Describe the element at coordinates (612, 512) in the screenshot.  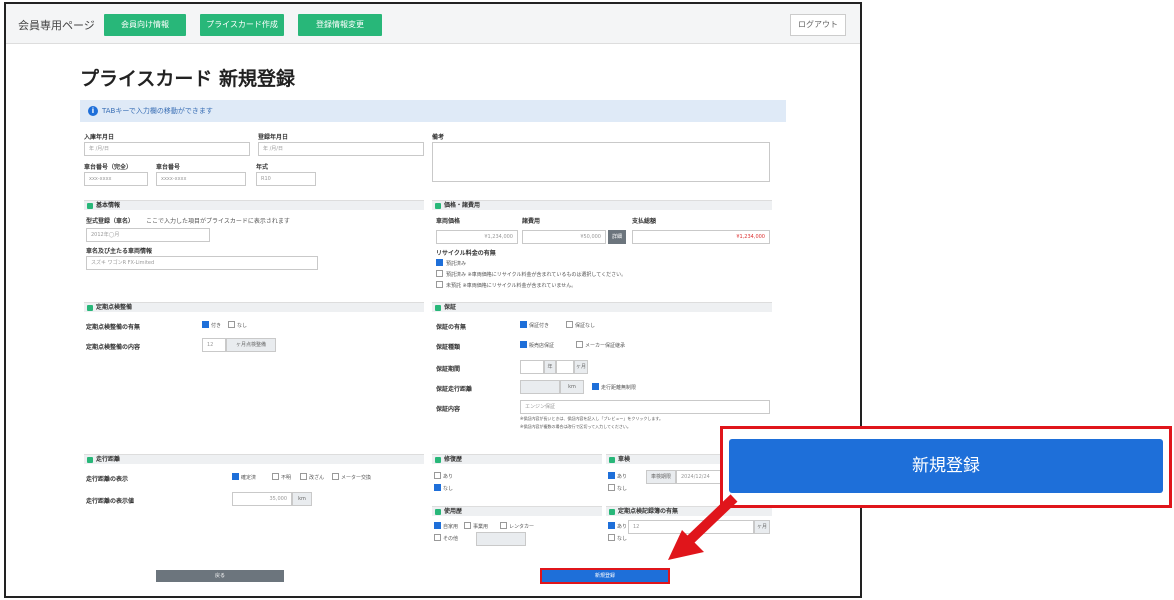
I see `book-icon` at that location.